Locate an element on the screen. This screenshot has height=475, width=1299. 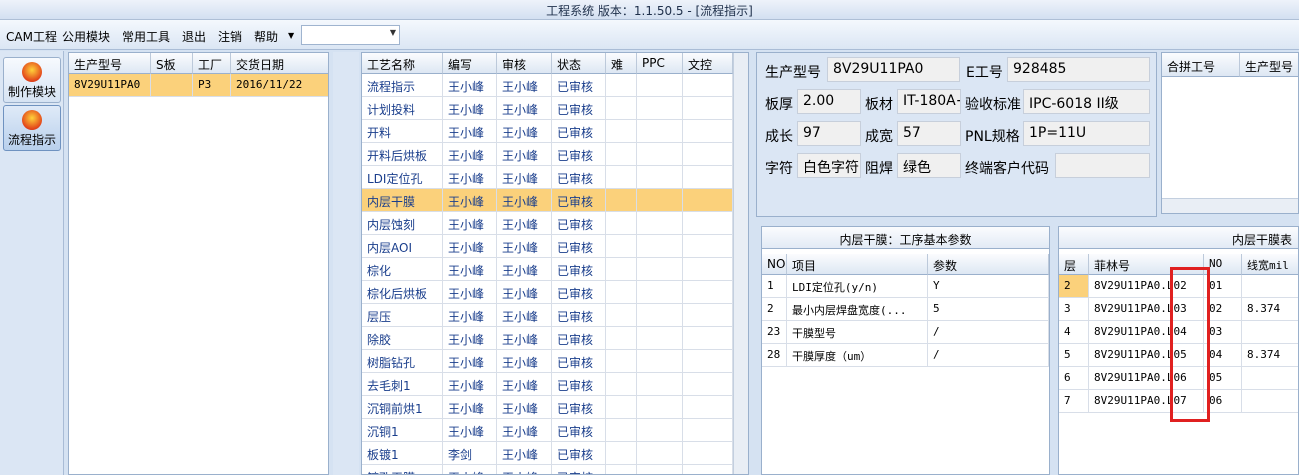
process-scrollbar is located at coordinates (740, 263).